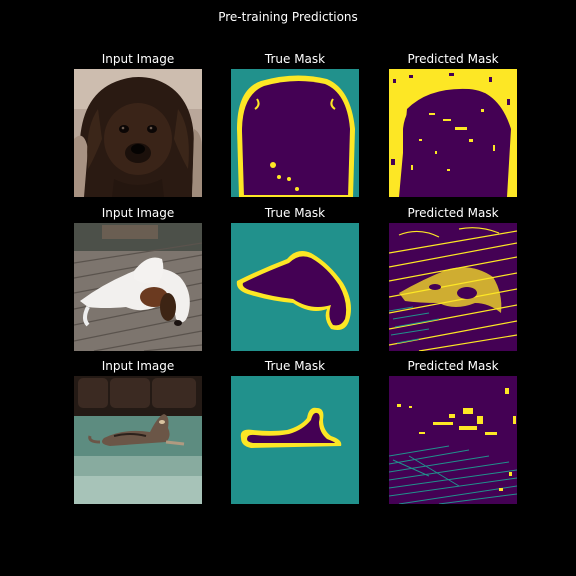 This screenshot has width=576, height=576. Describe the element at coordinates (453, 366) in the screenshot. I see `caption-pred-mask-3: Predicted Mask` at that location.